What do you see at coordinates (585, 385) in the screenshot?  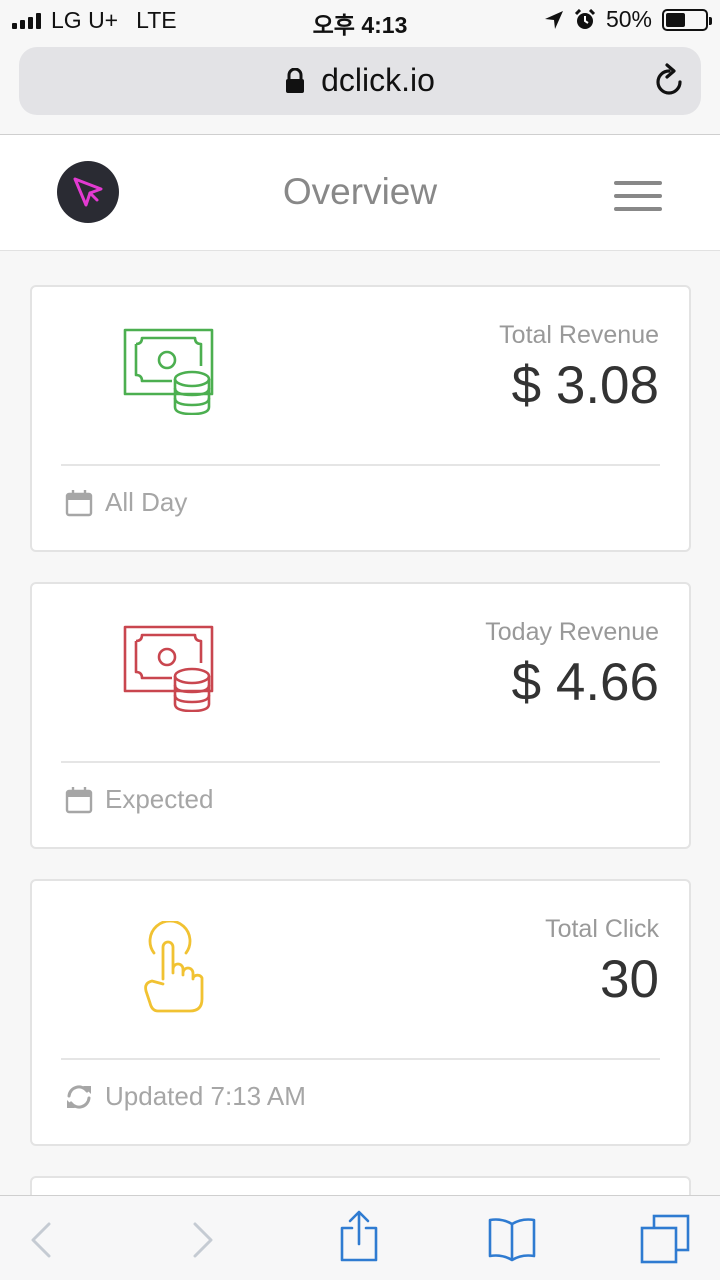 I see `card-value: $ 3.08` at bounding box center [585, 385].